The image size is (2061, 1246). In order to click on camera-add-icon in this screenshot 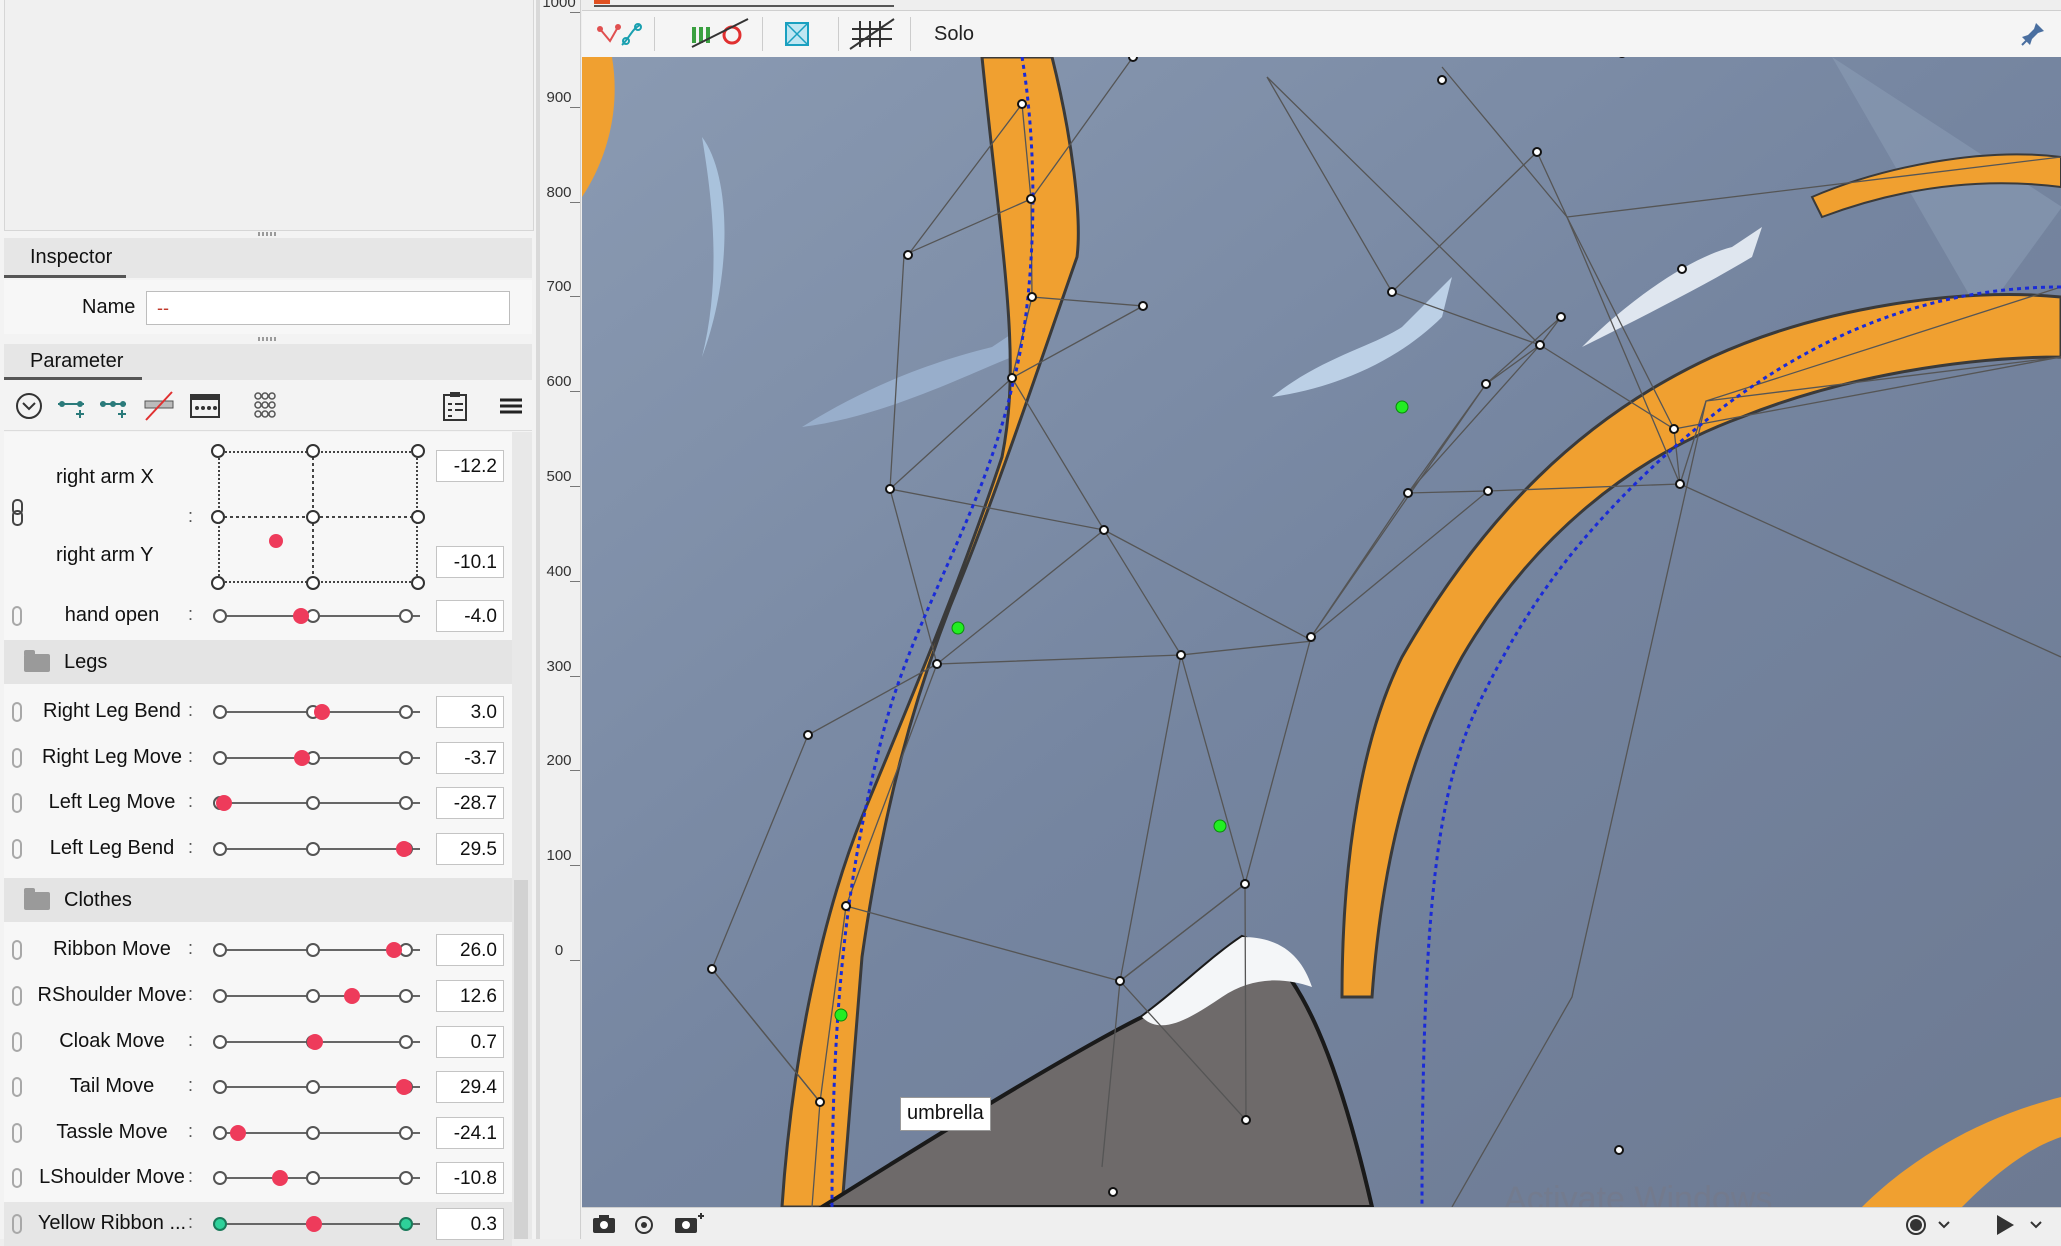, I will do `click(689, 1224)`.